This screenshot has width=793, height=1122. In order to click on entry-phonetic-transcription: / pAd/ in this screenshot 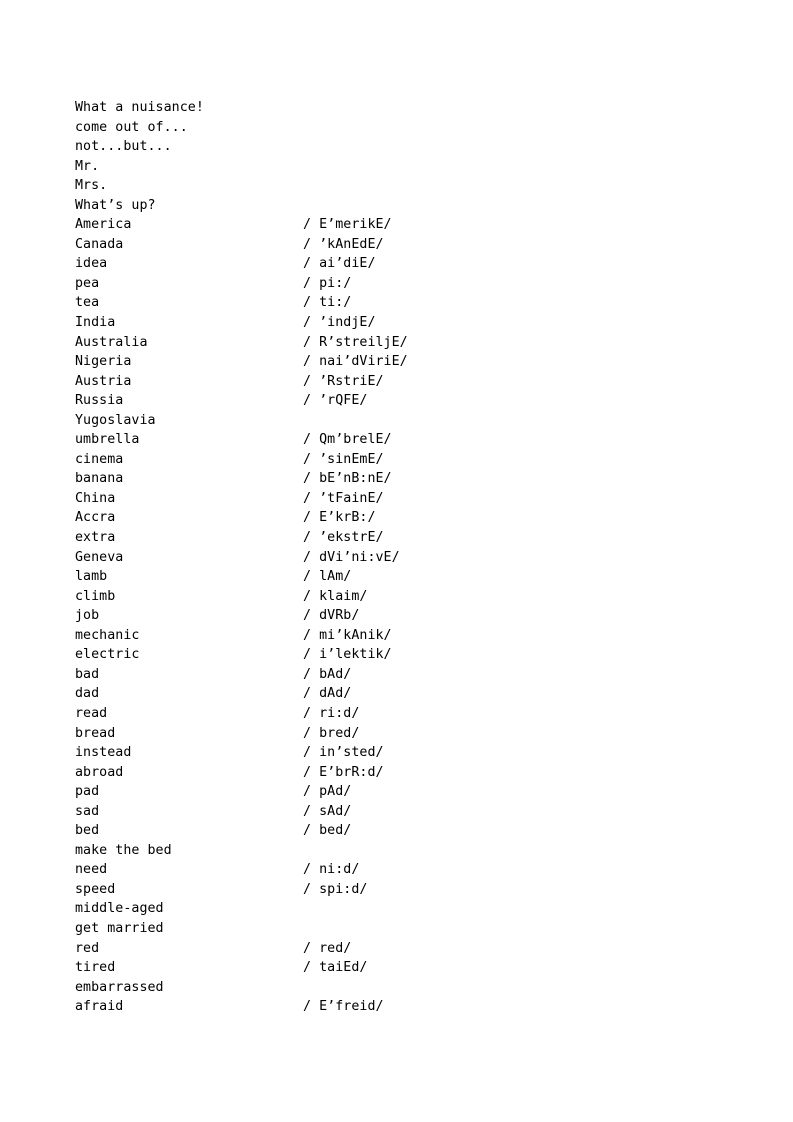, I will do `click(327, 792)`.